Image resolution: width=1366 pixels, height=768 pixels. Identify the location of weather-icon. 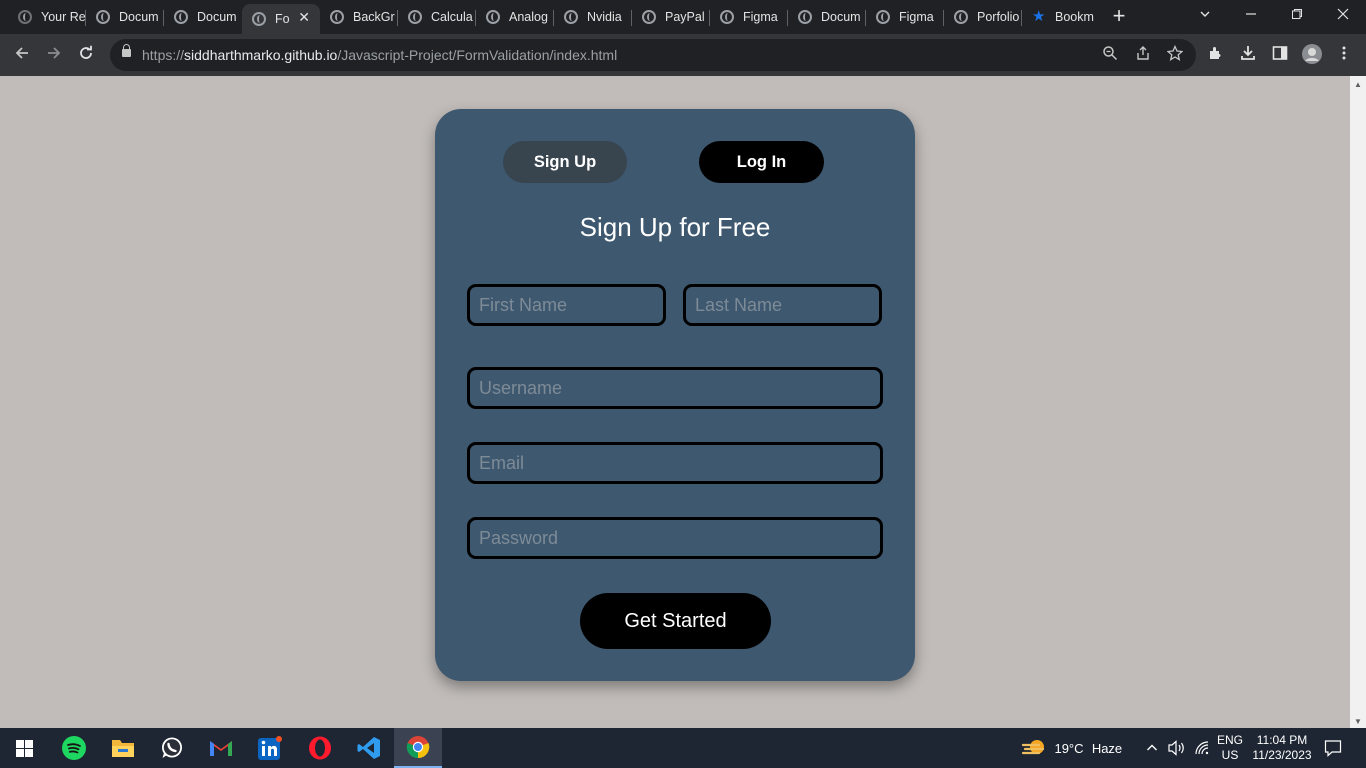
(1034, 748).